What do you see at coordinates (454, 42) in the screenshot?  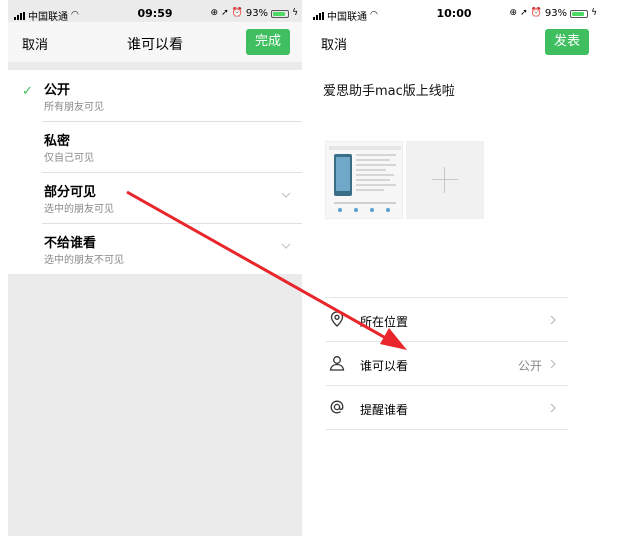 I see `nav-bar: 取消 发表` at bounding box center [454, 42].